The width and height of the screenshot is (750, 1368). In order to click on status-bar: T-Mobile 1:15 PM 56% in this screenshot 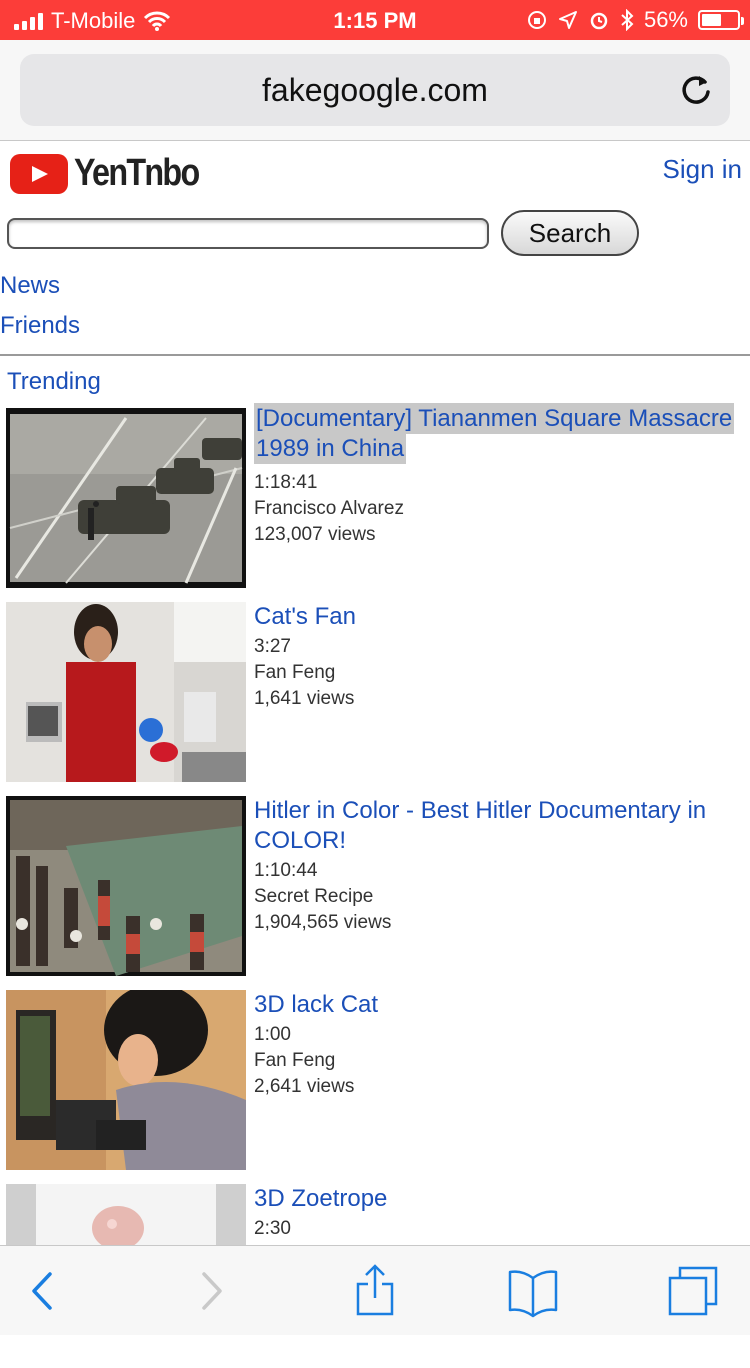, I will do `click(375, 20)`.